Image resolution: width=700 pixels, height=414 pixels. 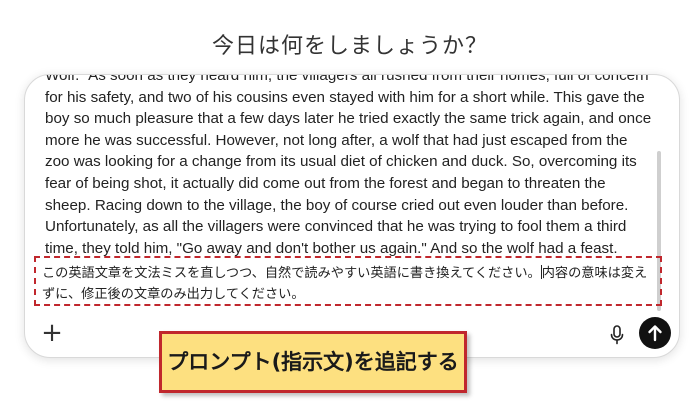 I want to click on prompt-text-part1: この英語文章を文法ミスを直しつつ、自然で読みやすい英語に書き換えてください。, so click(x=291, y=273).